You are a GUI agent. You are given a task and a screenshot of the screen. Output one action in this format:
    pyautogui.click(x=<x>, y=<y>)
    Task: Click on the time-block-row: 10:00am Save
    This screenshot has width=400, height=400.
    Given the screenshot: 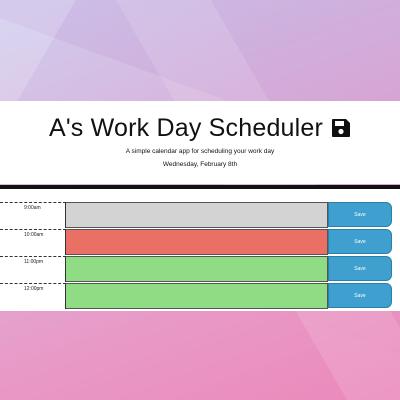 What is the action you would take?
    pyautogui.click(x=200, y=242)
    